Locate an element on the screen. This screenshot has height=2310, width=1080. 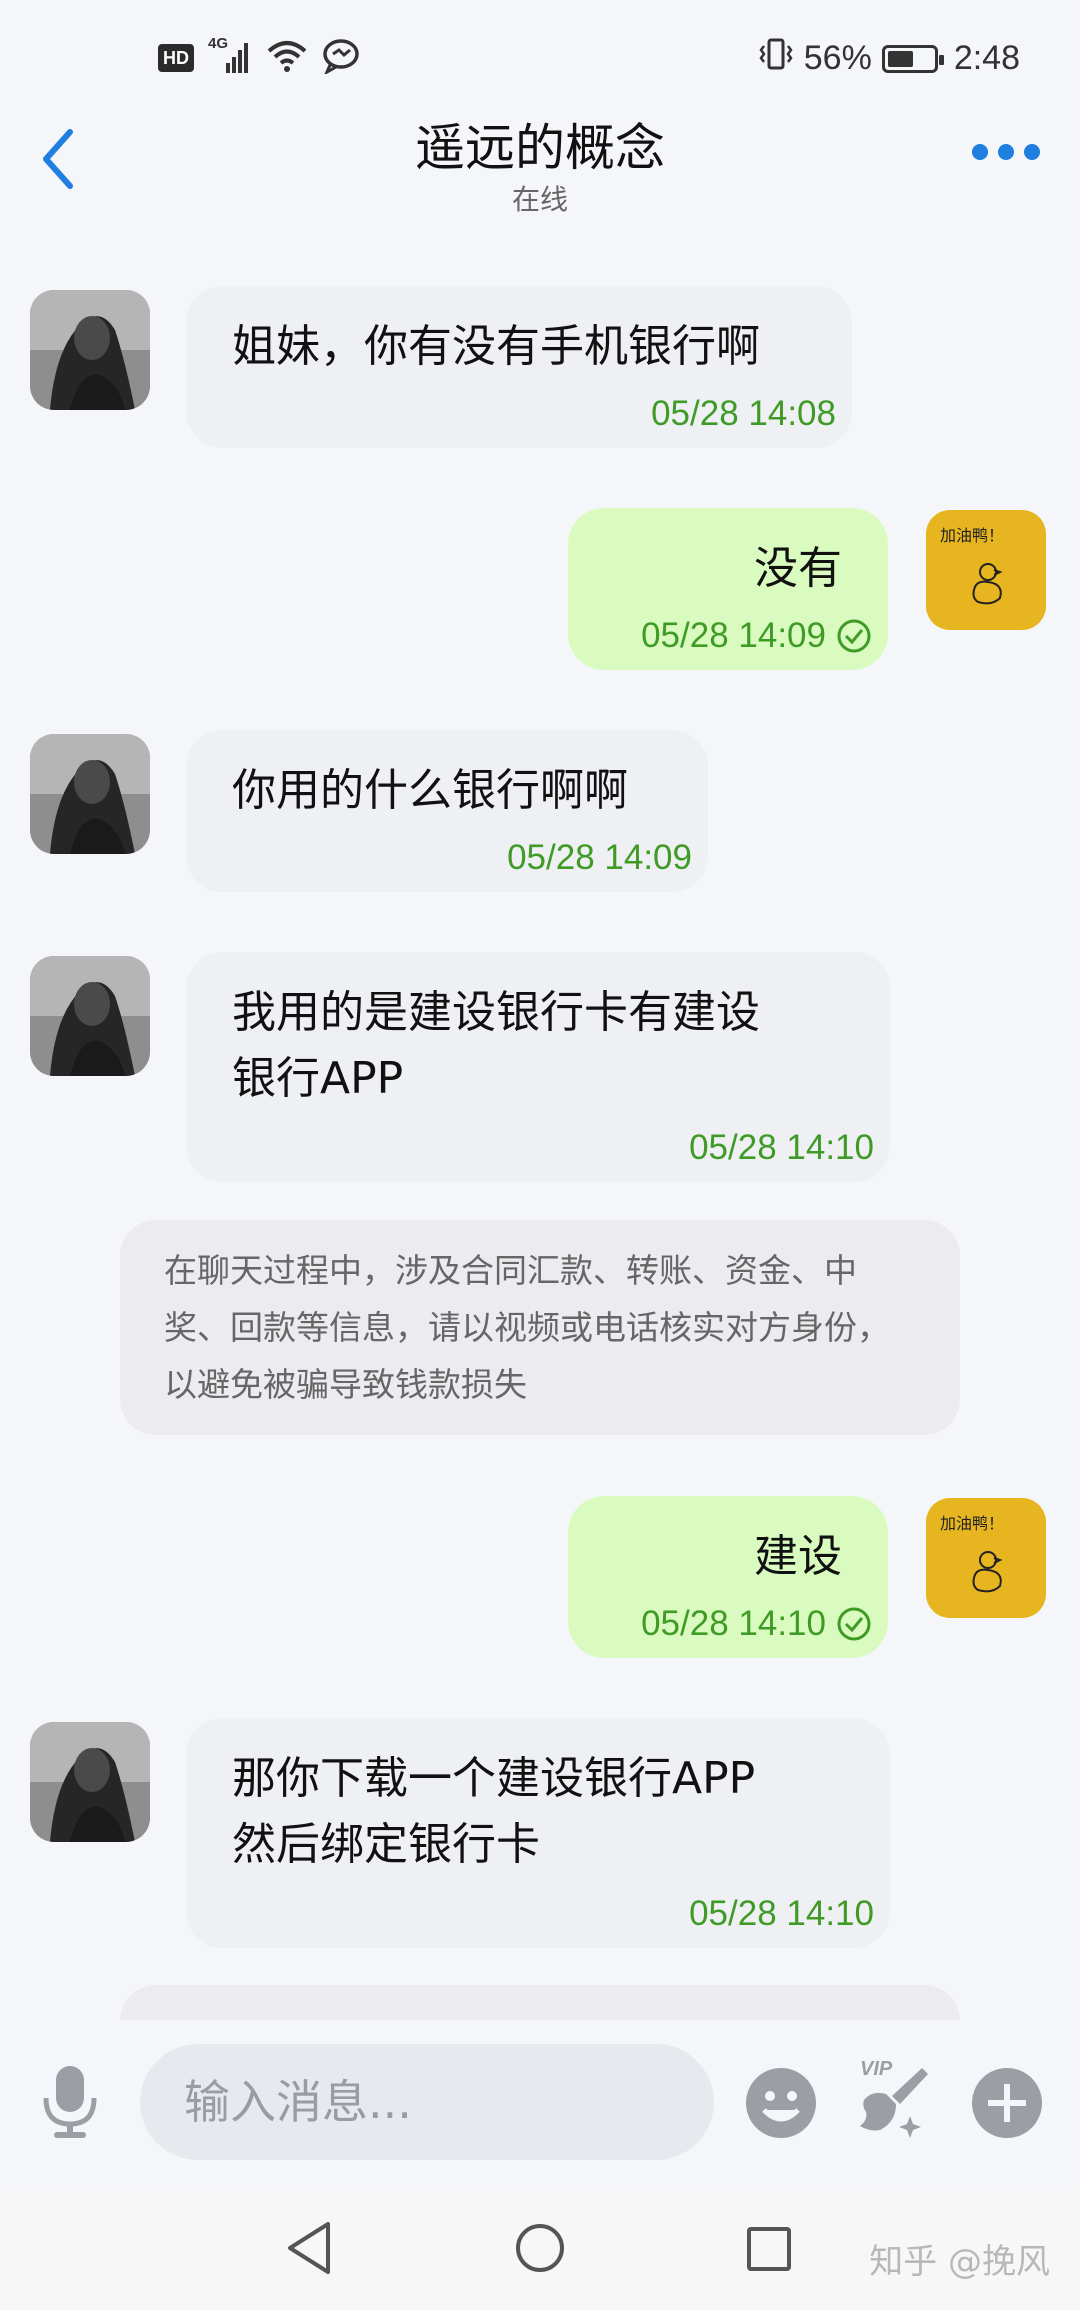
message-bubble-incoming: 我用的是建设银行卡有建设 银行APP 05/28 14:10 is located at coordinates (538, 1067).